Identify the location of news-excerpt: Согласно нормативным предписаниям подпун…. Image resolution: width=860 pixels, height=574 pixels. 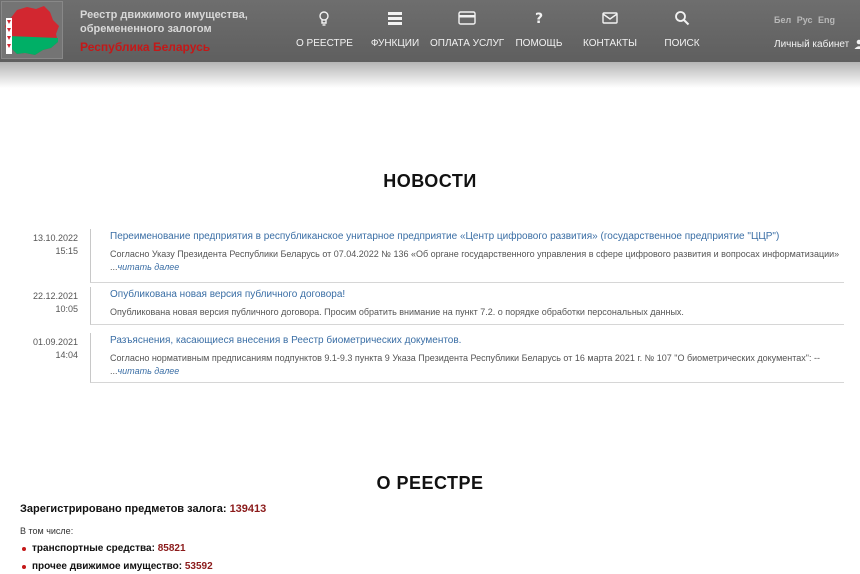
(465, 364).